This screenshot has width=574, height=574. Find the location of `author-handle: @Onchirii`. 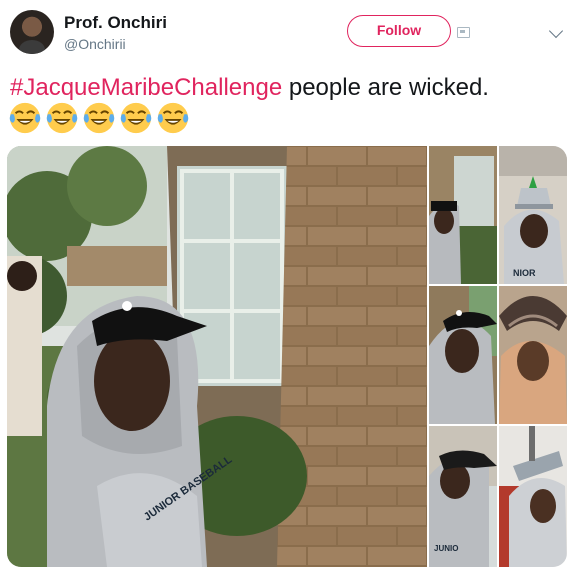

author-handle: @Onchirii is located at coordinates (95, 44).